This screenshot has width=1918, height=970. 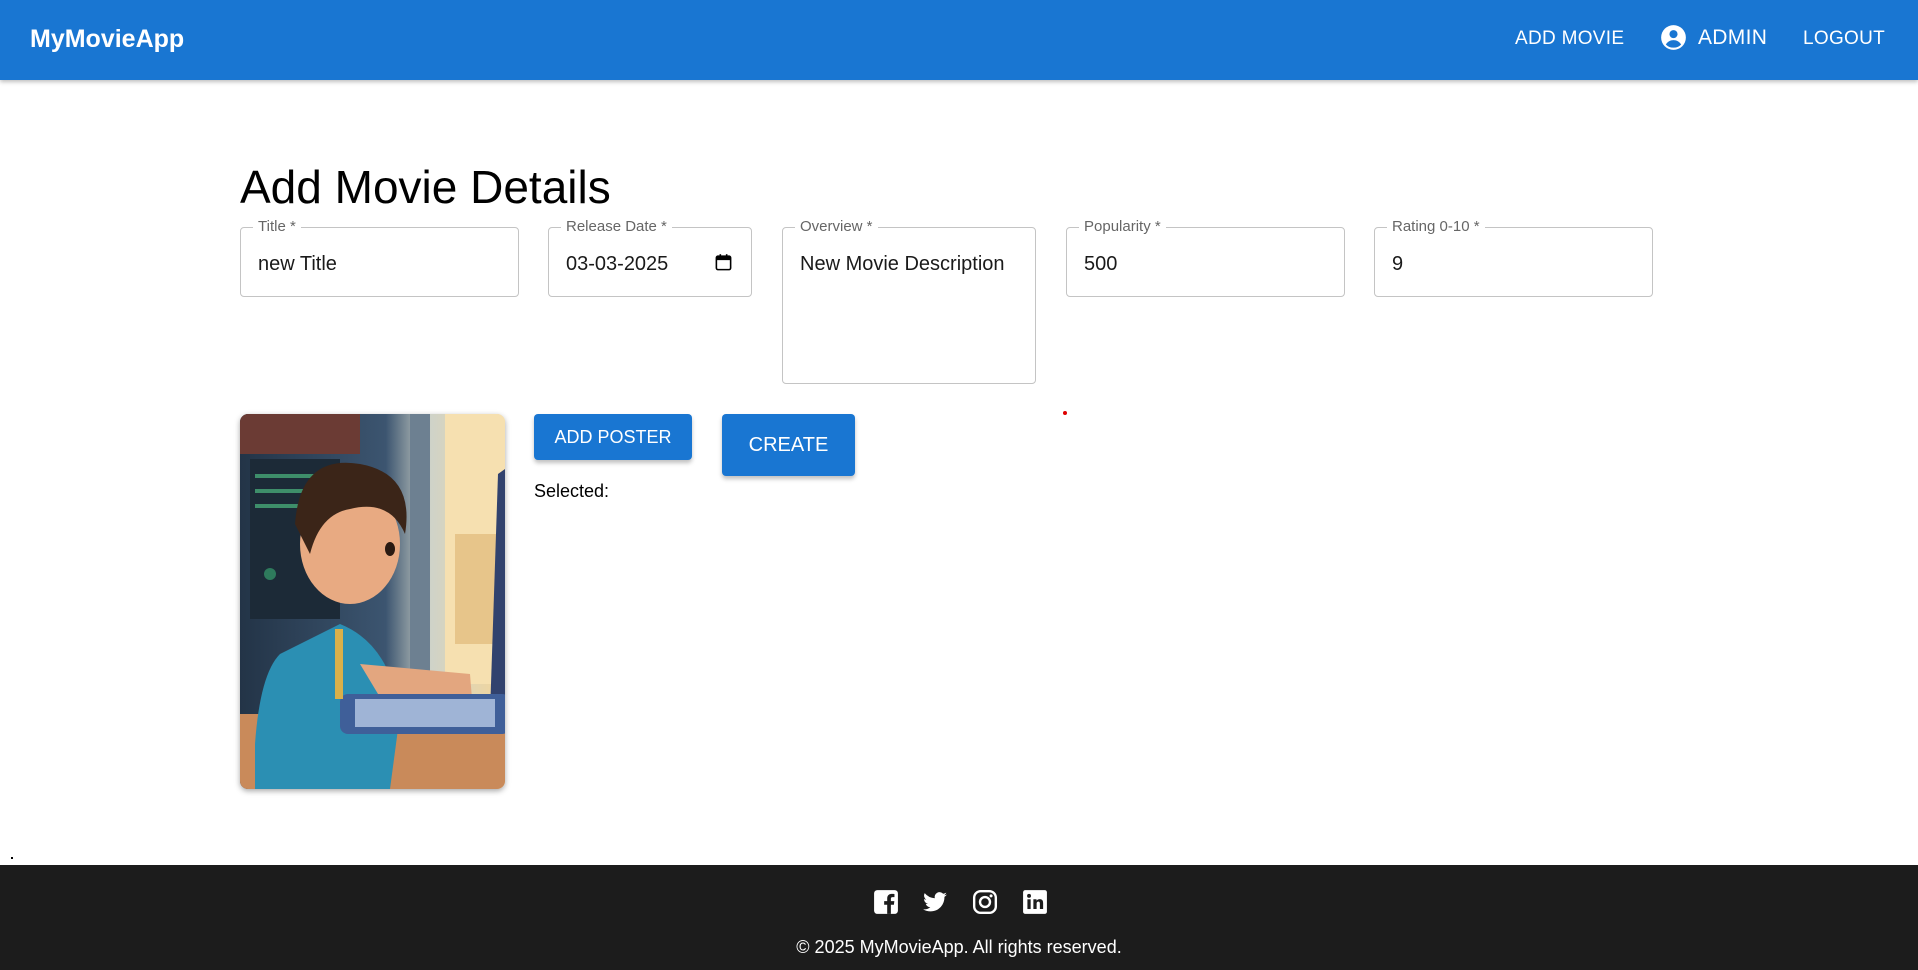 I want to click on overview-label: Overview *, so click(x=836, y=227).